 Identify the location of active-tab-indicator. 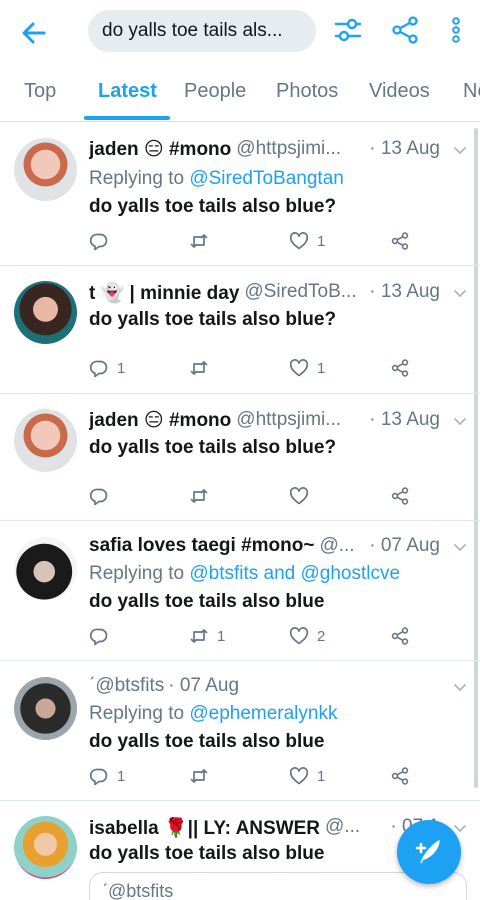
(127, 118).